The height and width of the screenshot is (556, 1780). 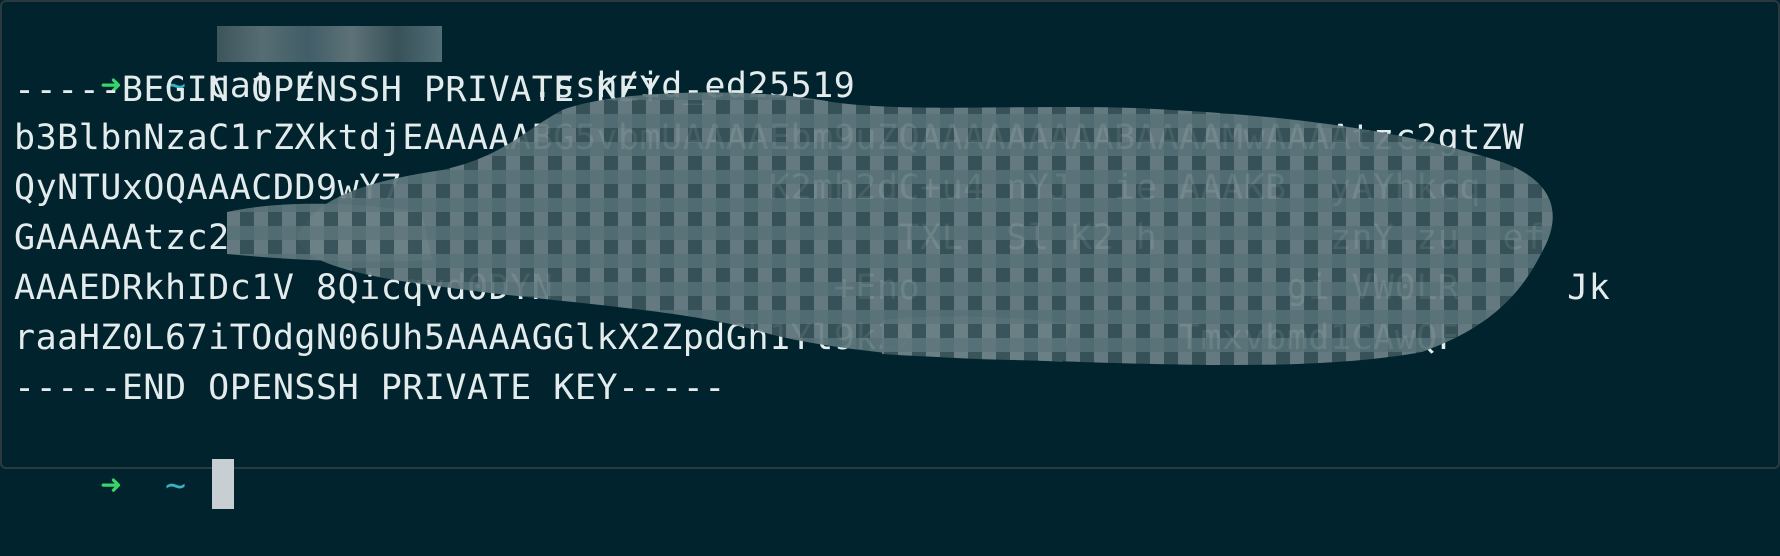 What do you see at coordinates (124, 463) in the screenshot?
I see `current-prompt-line: ➜ ~` at bounding box center [124, 463].